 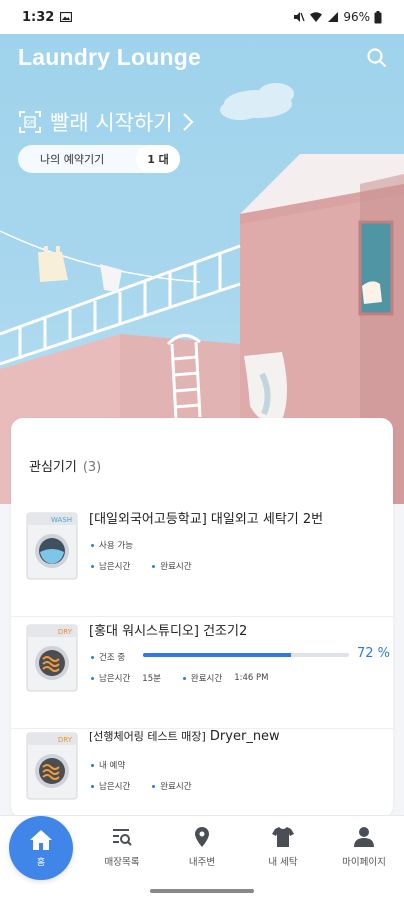 I want to click on progress-percent: 72 %, so click(x=374, y=653).